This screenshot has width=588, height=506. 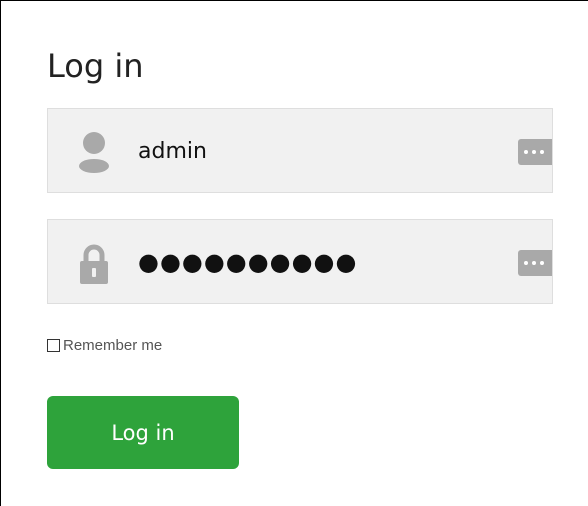 What do you see at coordinates (323, 151) in the screenshot?
I see `username-input` at bounding box center [323, 151].